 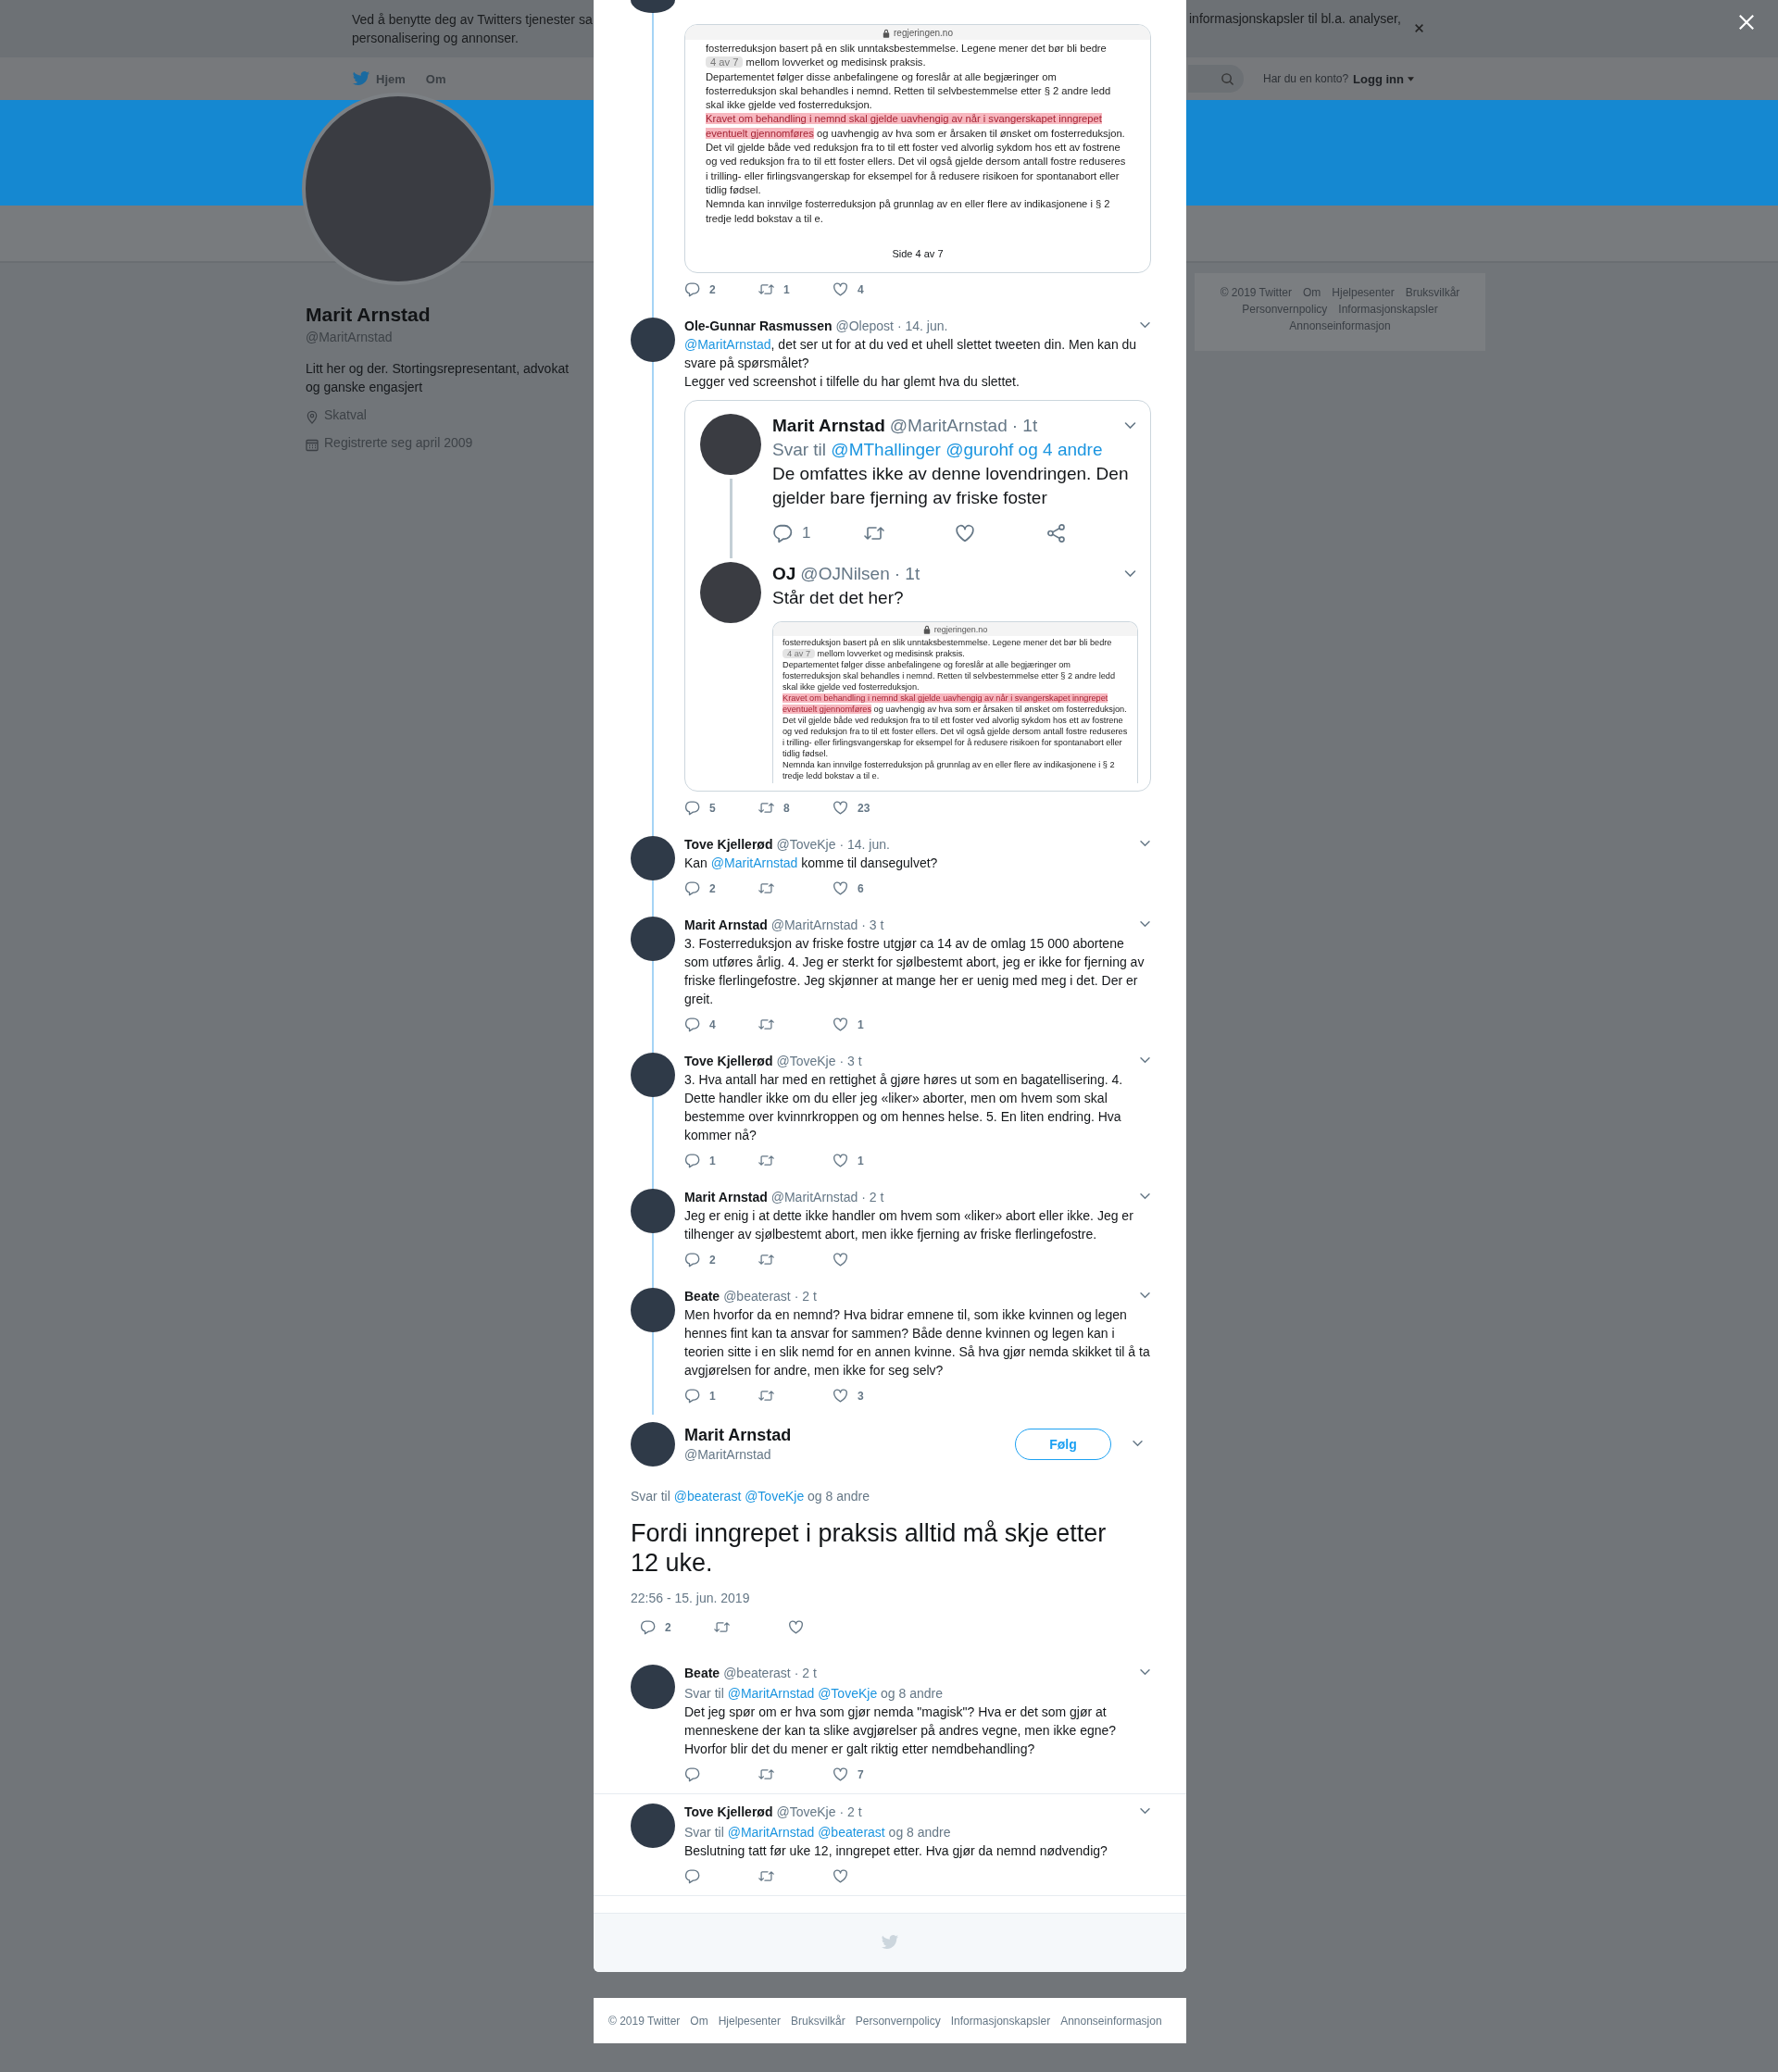 What do you see at coordinates (870, 808) in the screenshot?
I see `like-button: 23` at bounding box center [870, 808].